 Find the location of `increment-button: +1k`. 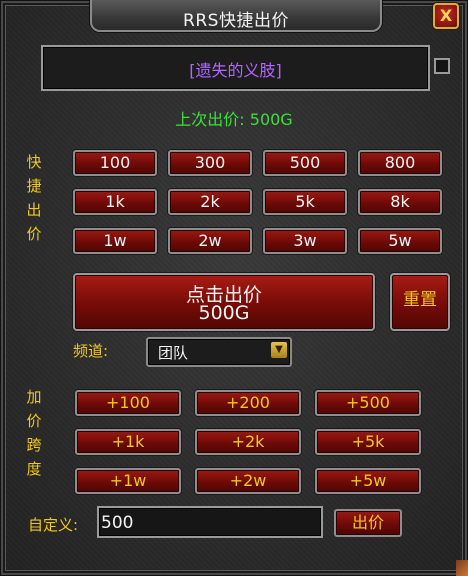

increment-button: +1k is located at coordinates (128, 442).